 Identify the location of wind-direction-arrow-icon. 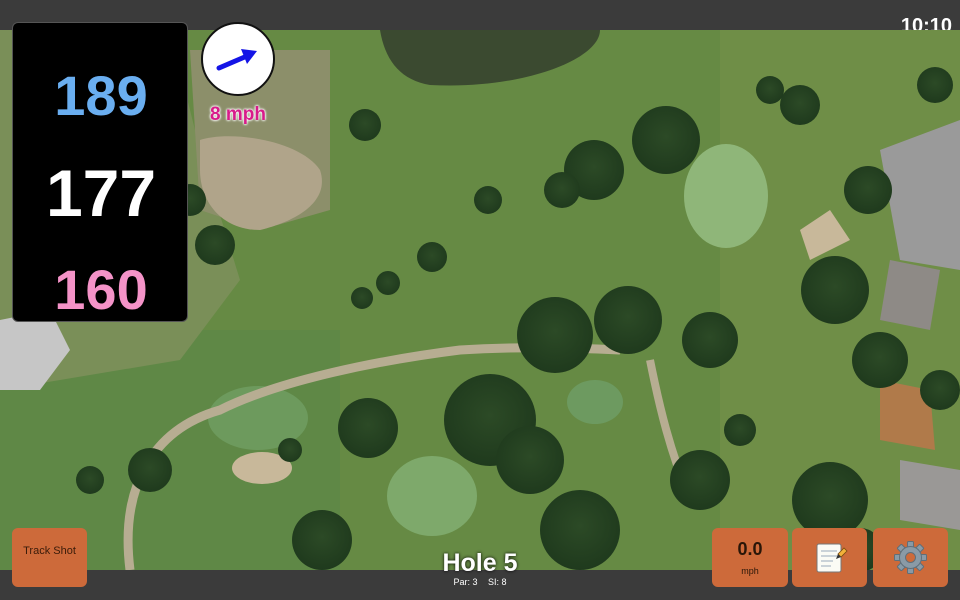
(236, 60).